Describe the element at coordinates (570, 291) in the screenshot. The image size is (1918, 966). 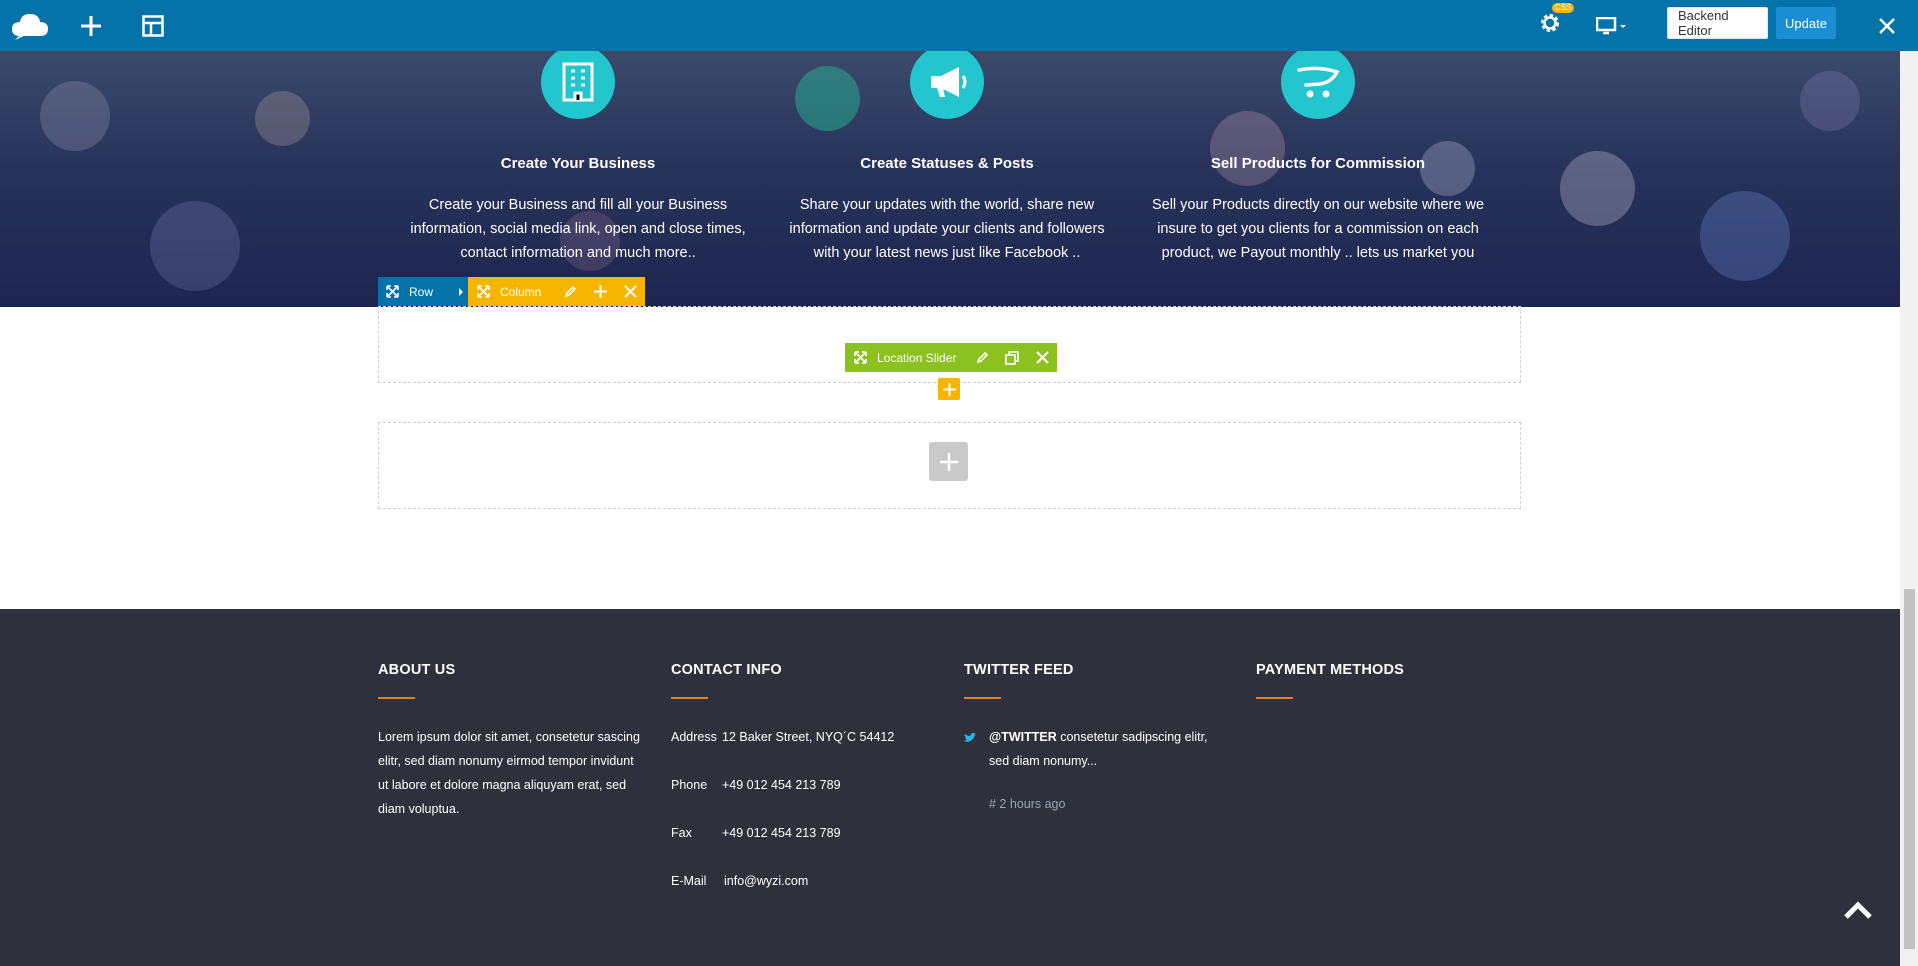
I see `column-edit-pencil-icon` at that location.